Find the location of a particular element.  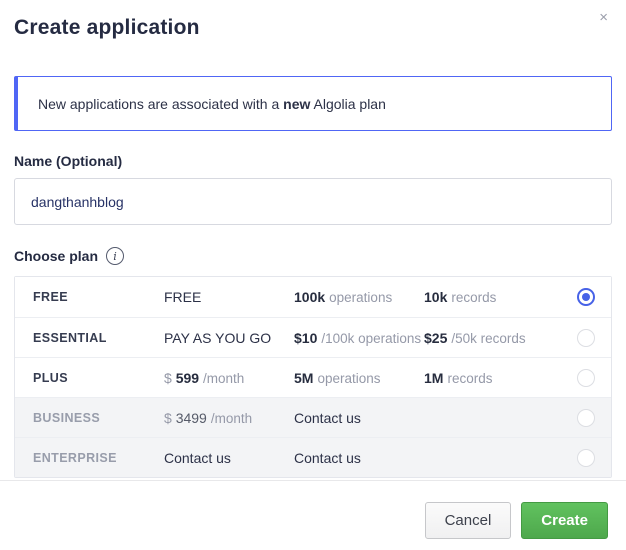

plan-records: $25/50k records is located at coordinates (475, 337).